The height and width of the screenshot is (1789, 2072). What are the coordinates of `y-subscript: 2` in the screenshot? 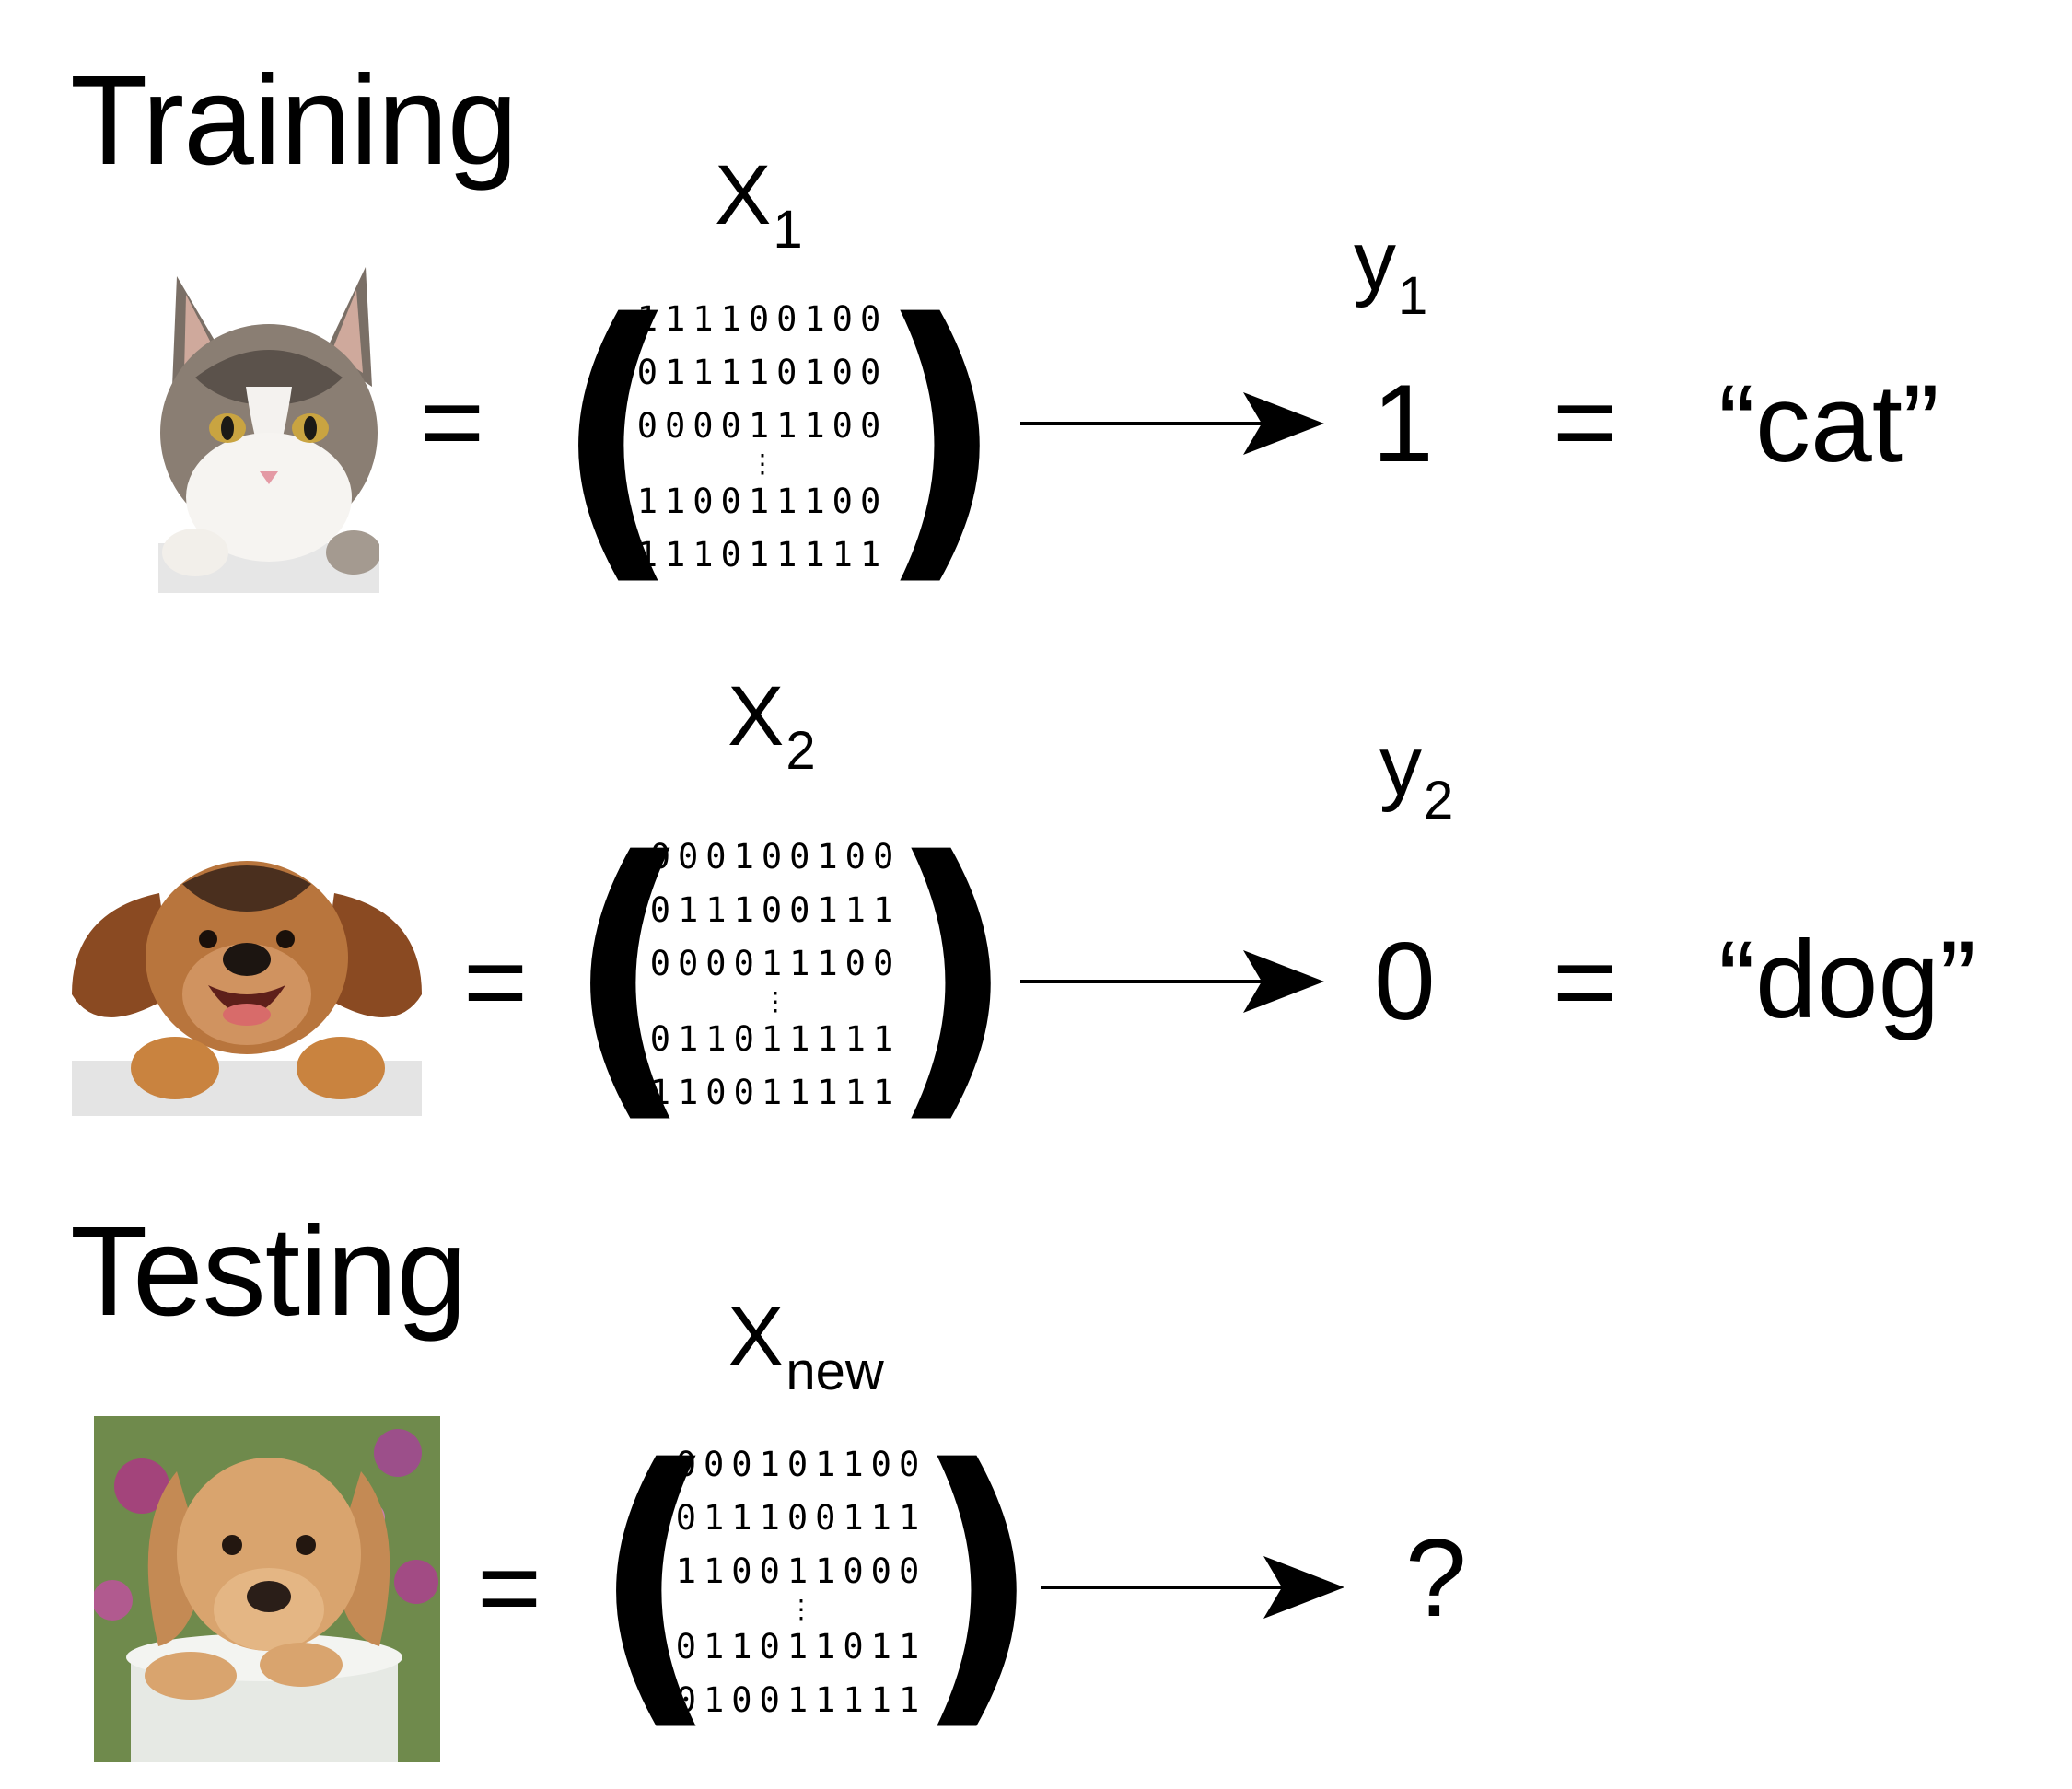 It's located at (1439, 801).